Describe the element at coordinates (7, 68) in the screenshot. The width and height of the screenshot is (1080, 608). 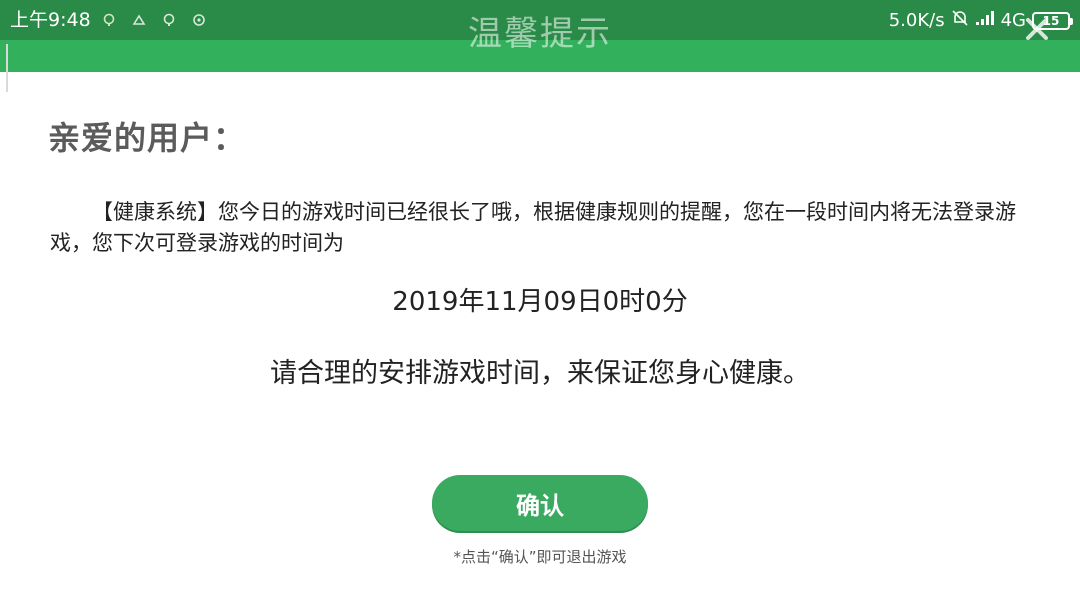
I see `scroll-edge` at that location.